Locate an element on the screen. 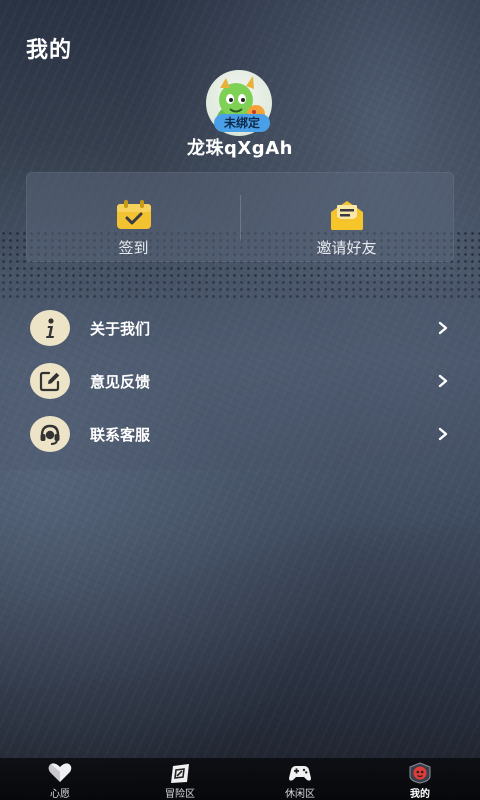 The width and height of the screenshot is (480, 800). headset-icon is located at coordinates (50, 434).